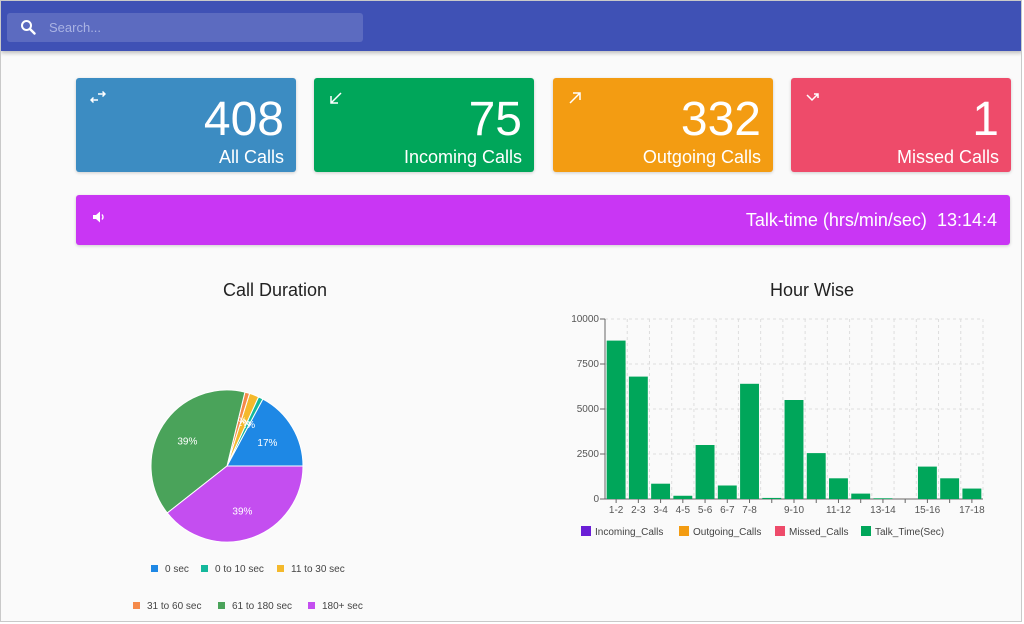 The width and height of the screenshot is (1024, 624). I want to click on missed-call-icon, so click(812, 97).